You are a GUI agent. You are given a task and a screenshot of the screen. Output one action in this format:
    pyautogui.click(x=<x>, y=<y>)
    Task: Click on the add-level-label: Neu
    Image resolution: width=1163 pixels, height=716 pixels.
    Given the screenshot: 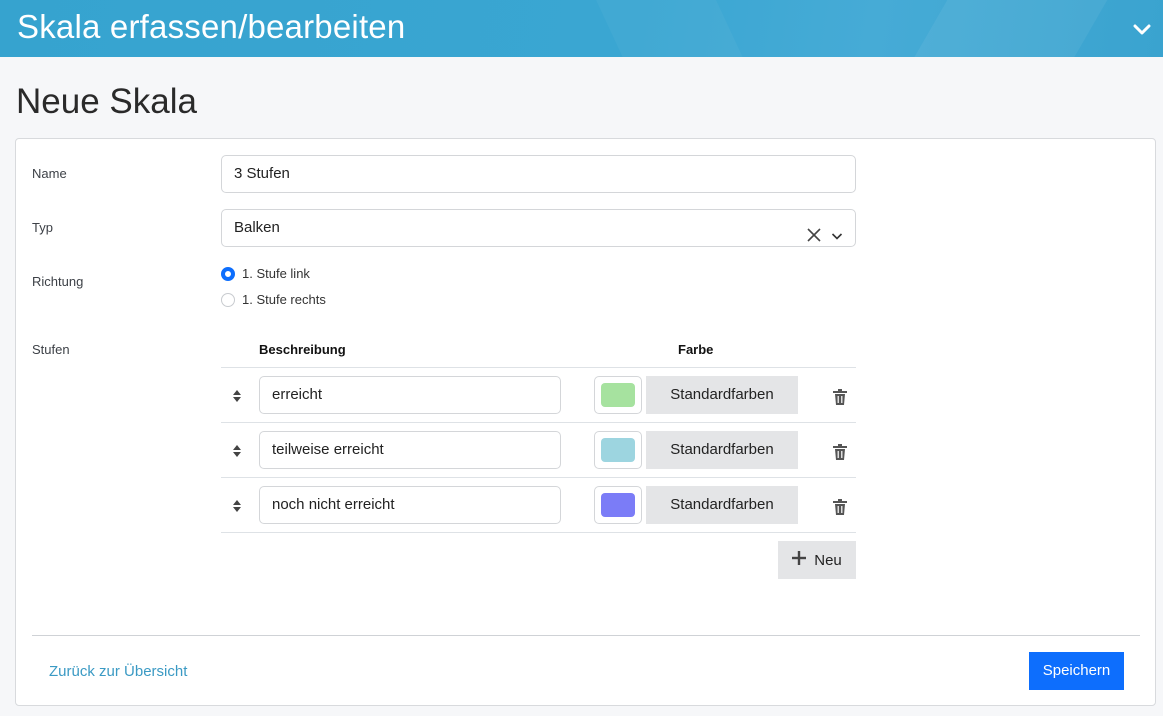 What is the action you would take?
    pyautogui.click(x=828, y=560)
    